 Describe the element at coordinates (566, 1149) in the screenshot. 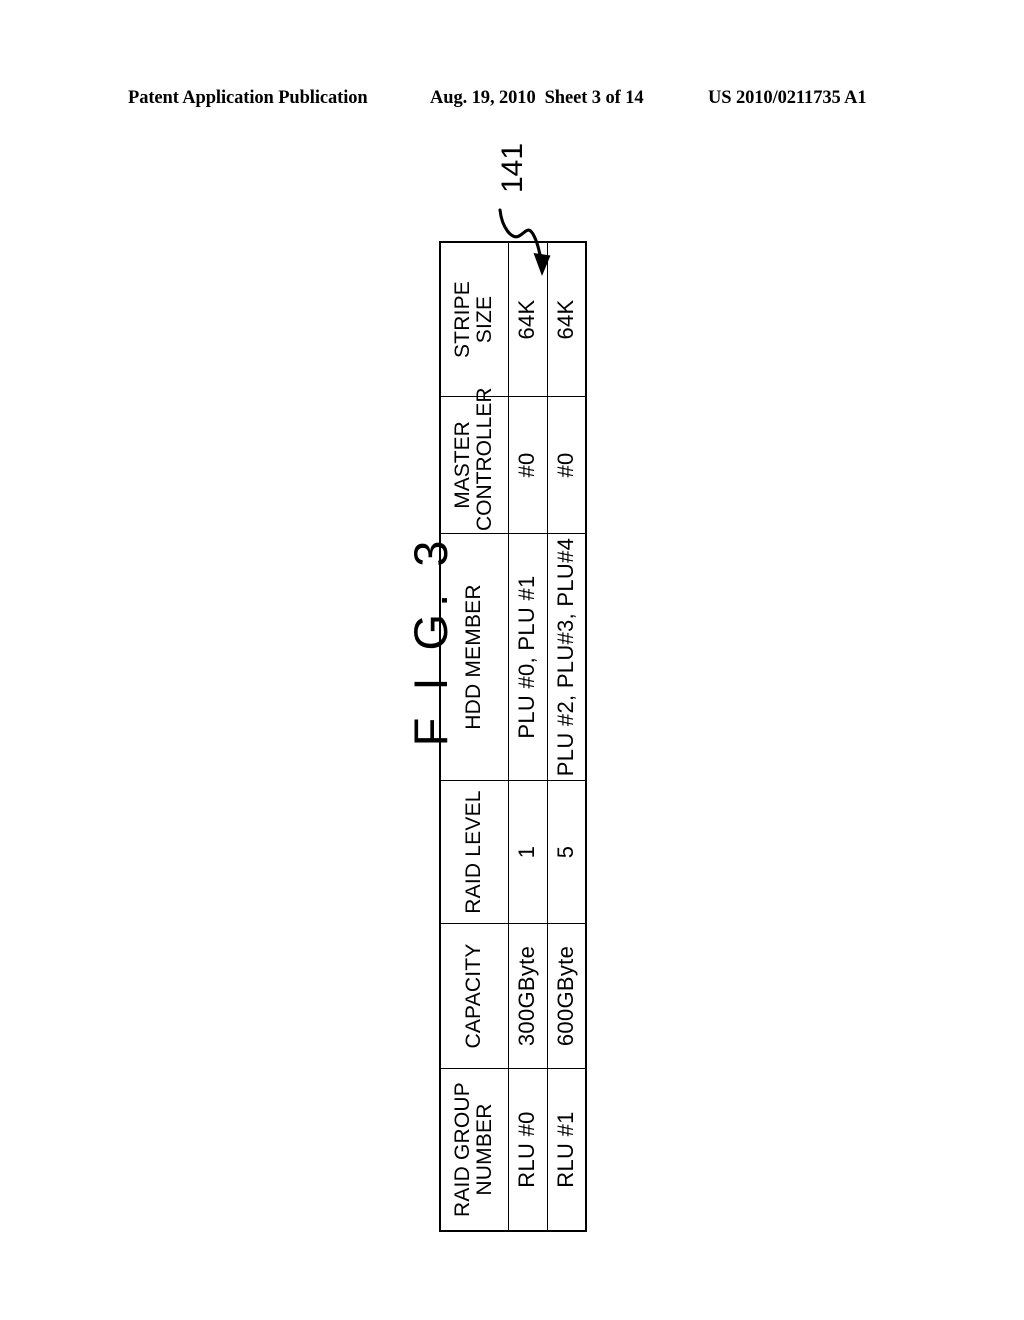

I see `cell-raid-group-number: RLU #1` at that location.